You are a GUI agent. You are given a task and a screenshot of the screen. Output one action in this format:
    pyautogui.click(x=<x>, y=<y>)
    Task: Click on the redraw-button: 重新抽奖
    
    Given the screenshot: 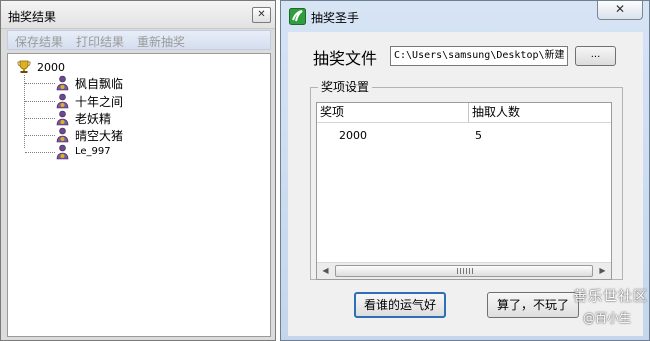 What is the action you would take?
    pyautogui.click(x=161, y=41)
    